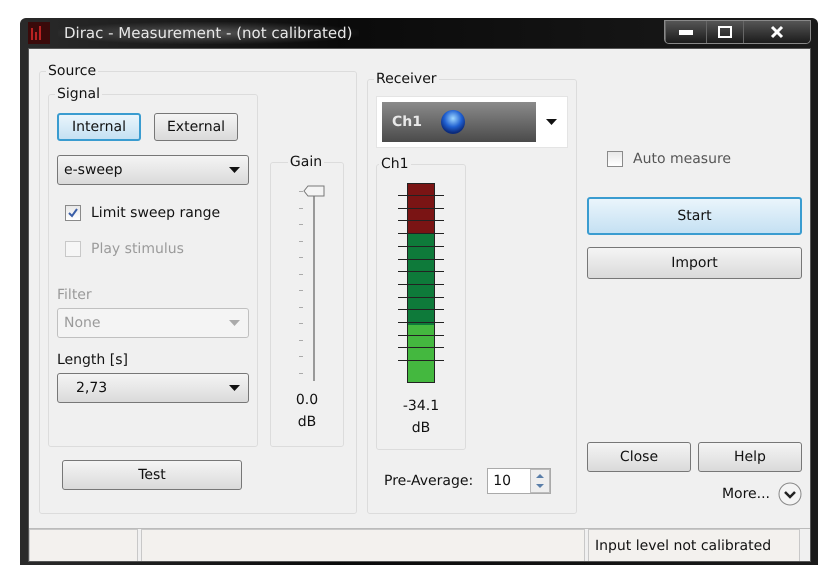 Image resolution: width=820 pixels, height=565 pixels. I want to click on gain-reading: 0.0, so click(307, 400).